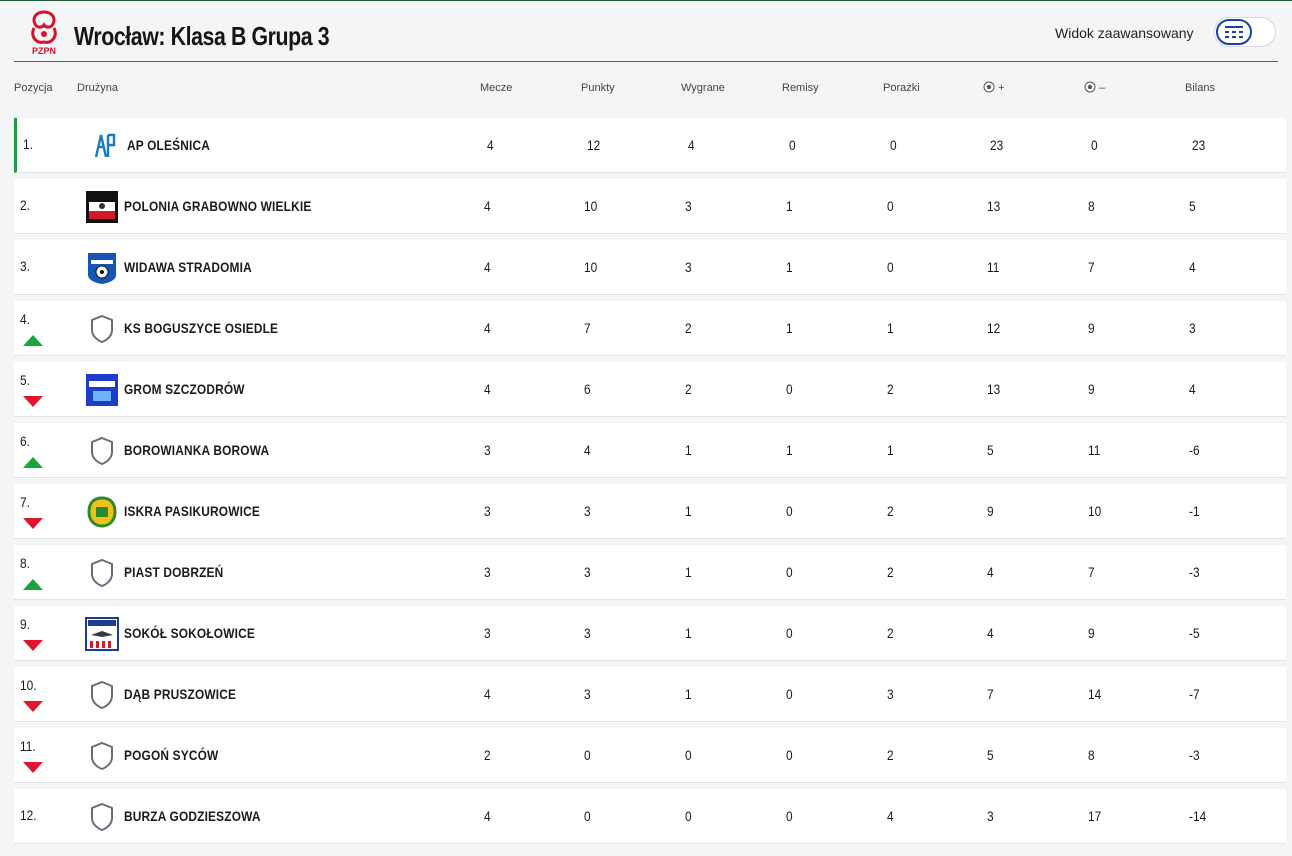 This screenshot has width=1292, height=856. What do you see at coordinates (650, 328) in the screenshot?
I see `table-row: 4. KS BOGUSZYCE OSIEDLE 4 7 2 1 1 12 9 3` at bounding box center [650, 328].